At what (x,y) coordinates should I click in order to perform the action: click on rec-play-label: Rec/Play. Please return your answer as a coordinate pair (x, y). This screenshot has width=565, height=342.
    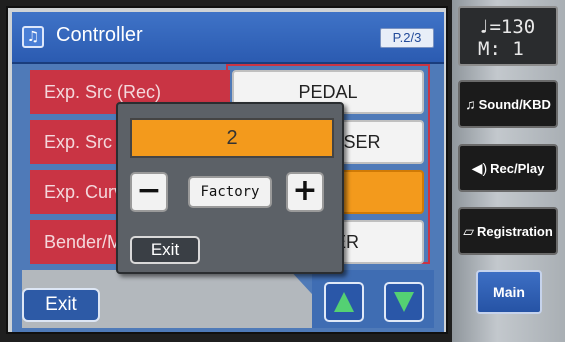
    Looking at the image, I should click on (517, 168).